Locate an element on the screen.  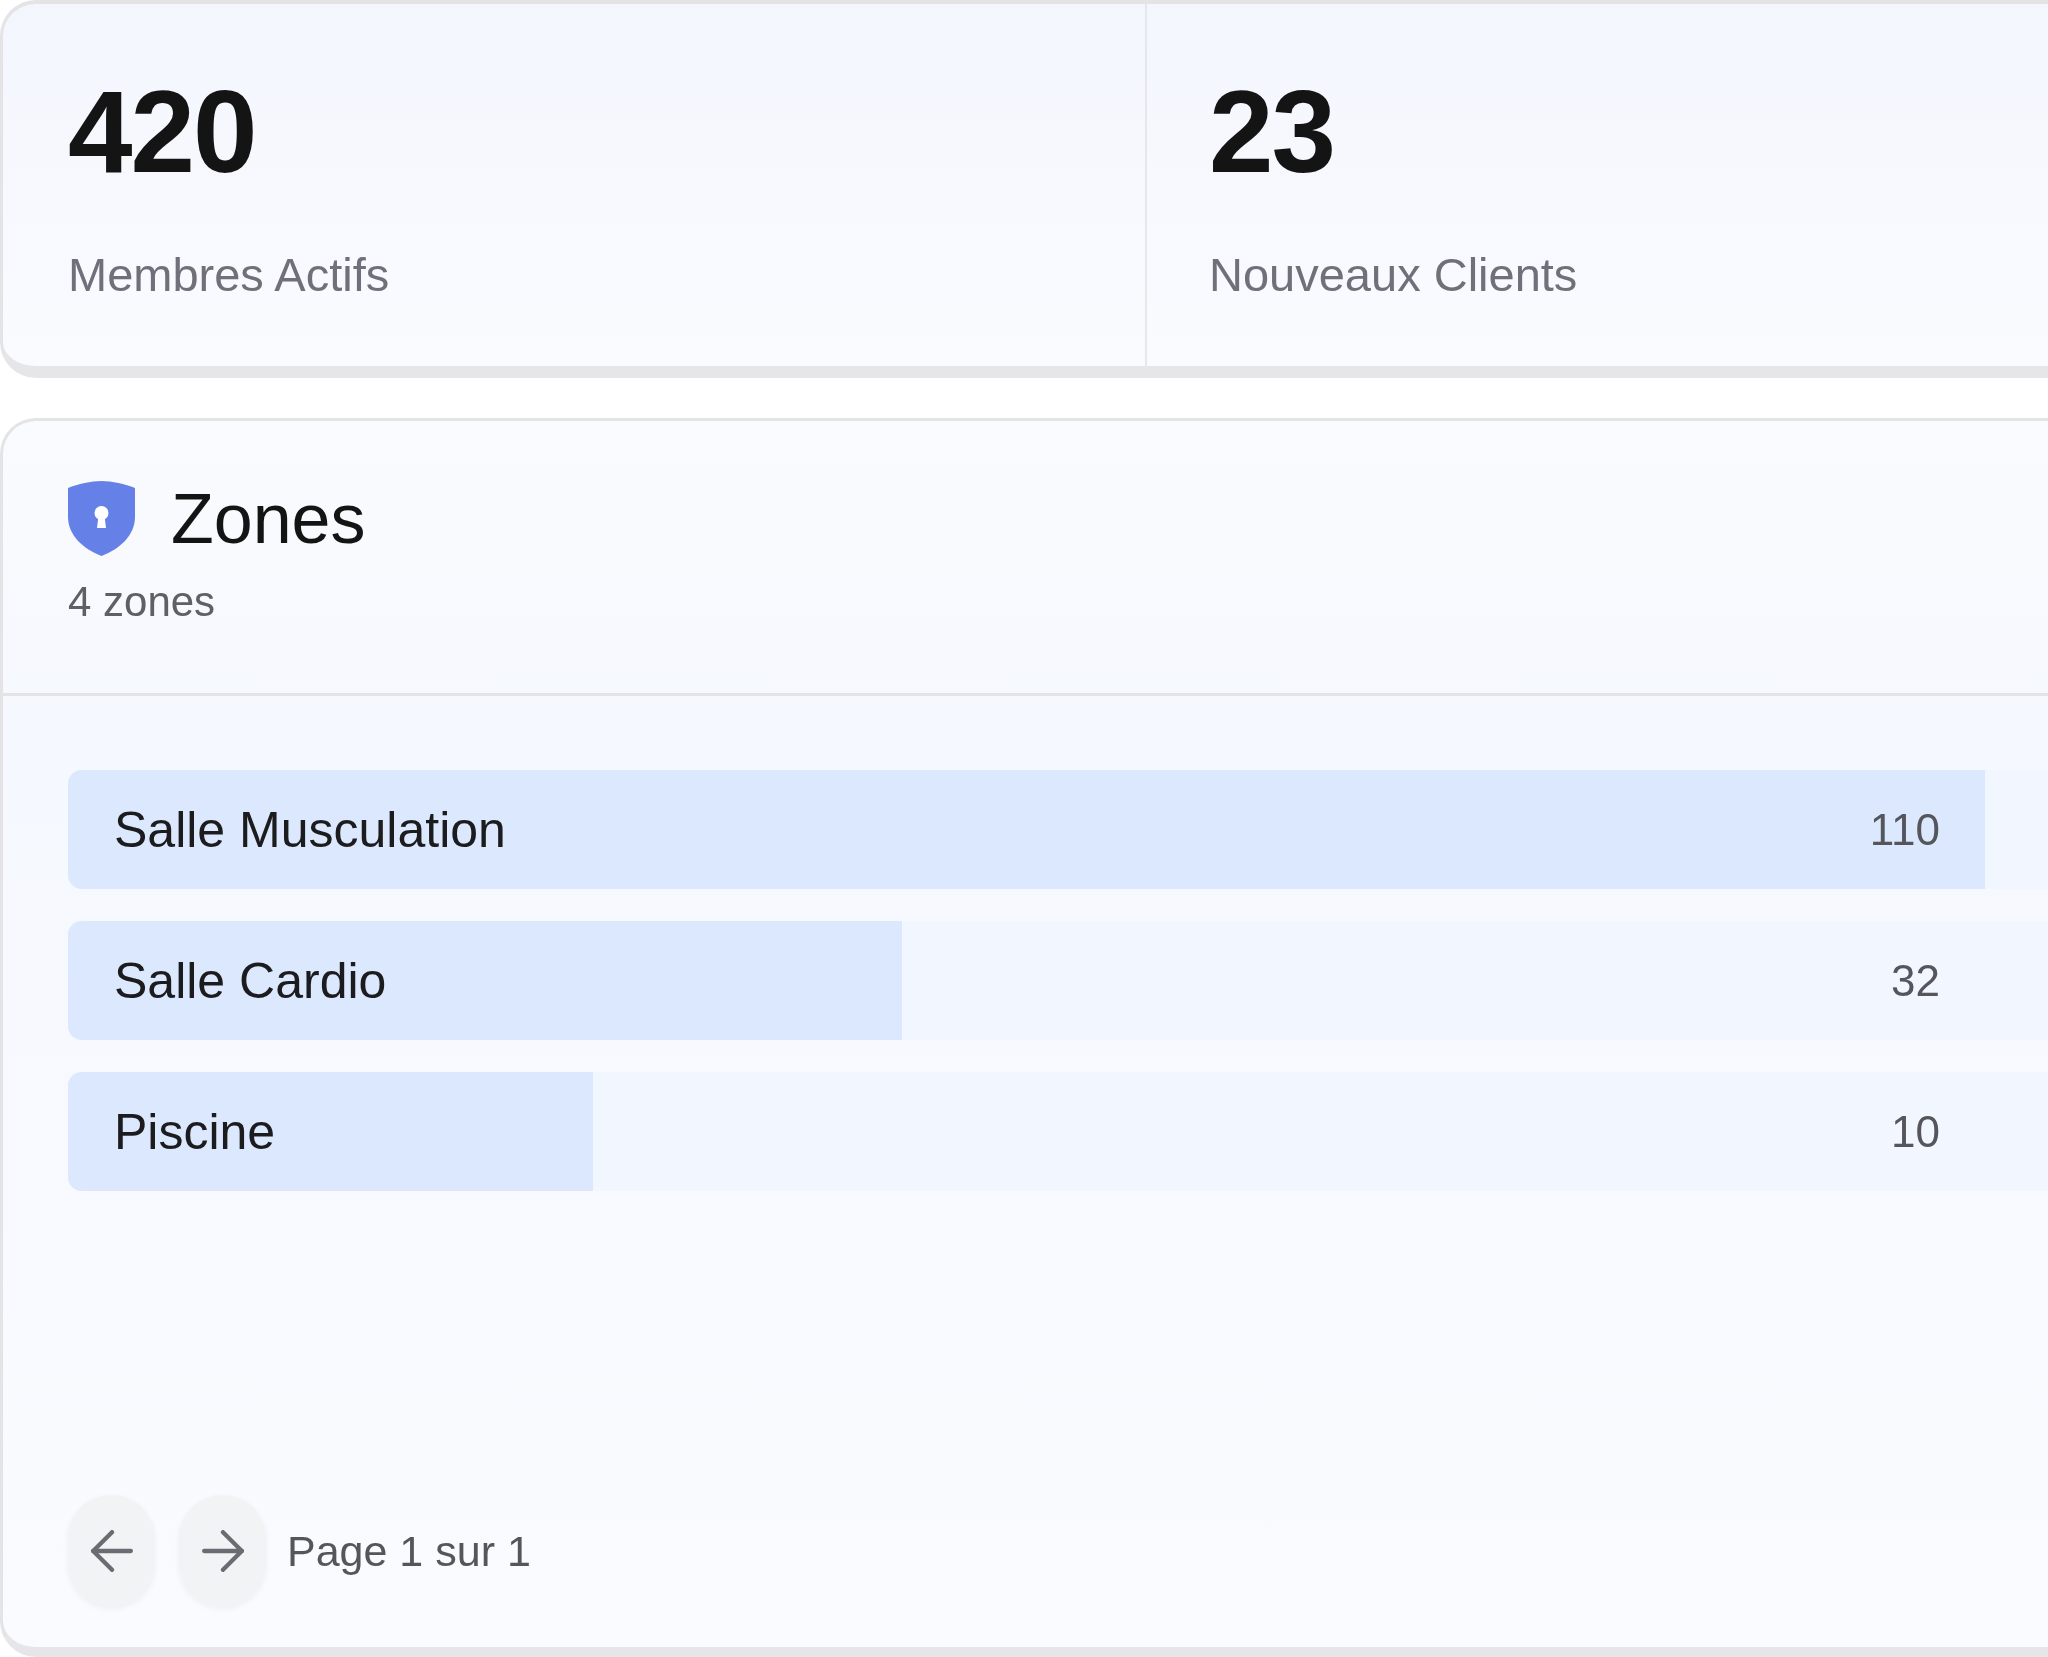
zone-count: 32 is located at coordinates (1915, 980).